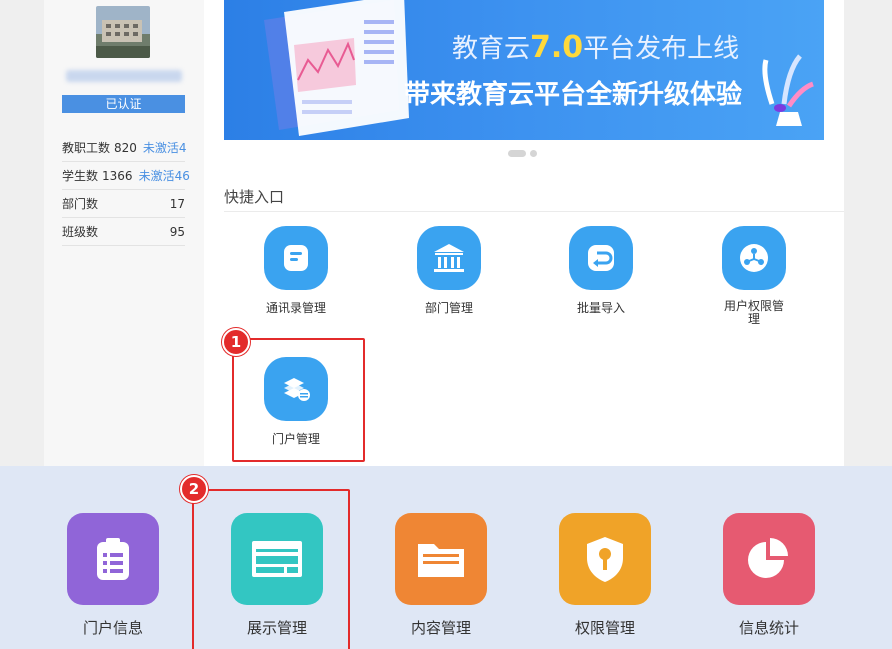  Describe the element at coordinates (440, 628) in the screenshot. I see `tile-label: 内容管理` at that location.